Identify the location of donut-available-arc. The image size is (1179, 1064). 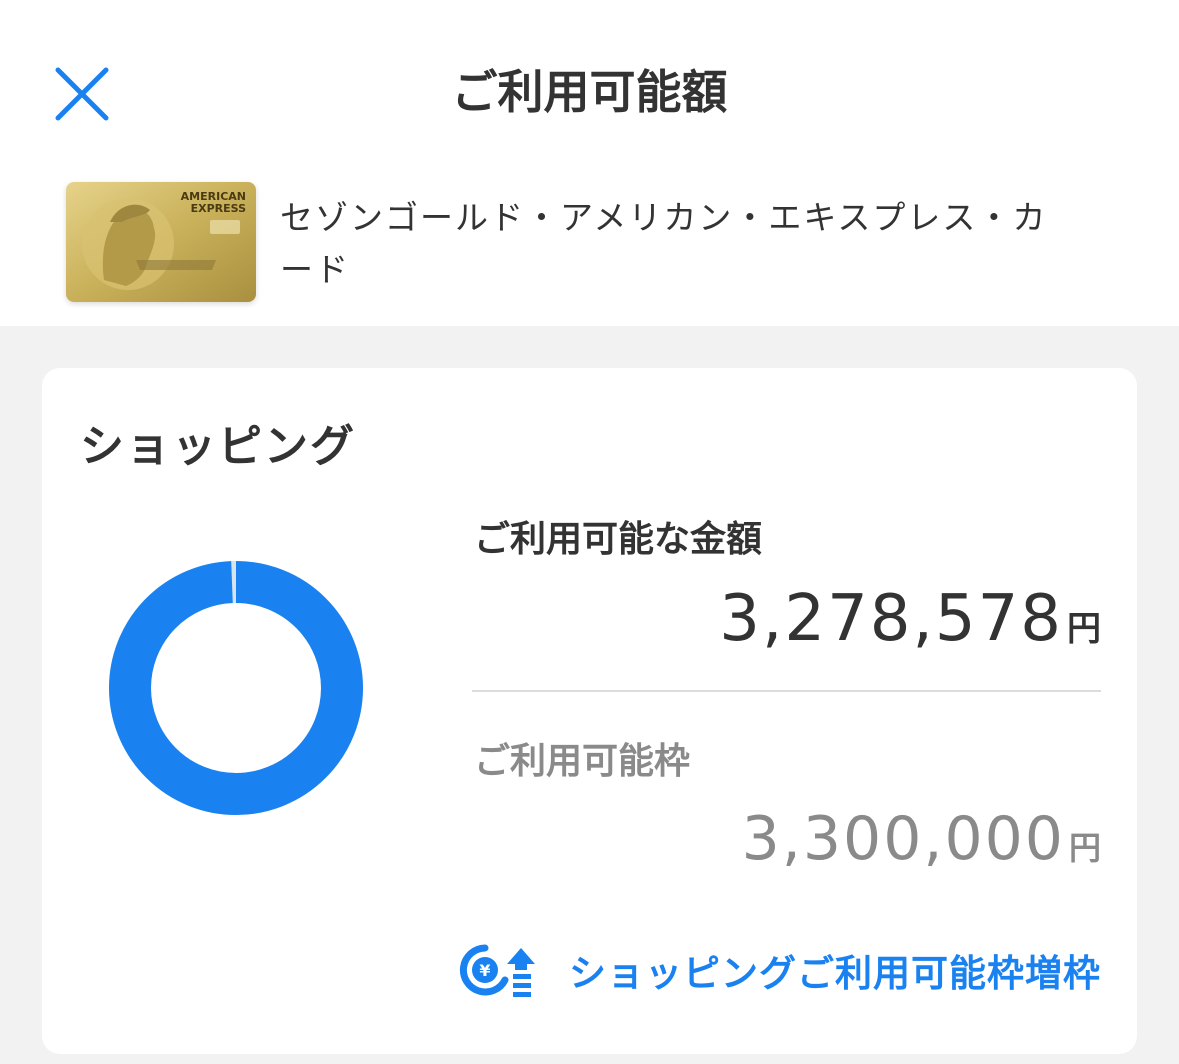
(236, 688).